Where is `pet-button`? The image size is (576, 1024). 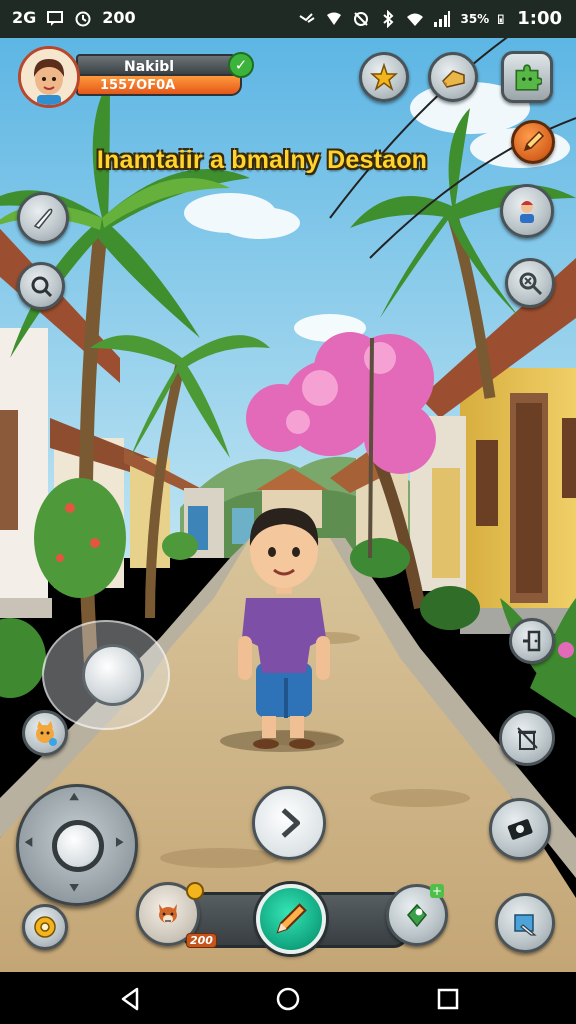
pet-button is located at coordinates (45, 733).